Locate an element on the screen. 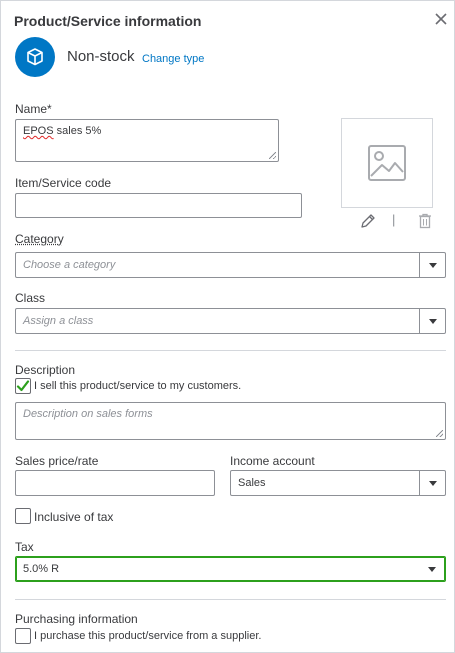 This screenshot has width=455, height=653. class-placeholder: Assign a class is located at coordinates (58, 321).